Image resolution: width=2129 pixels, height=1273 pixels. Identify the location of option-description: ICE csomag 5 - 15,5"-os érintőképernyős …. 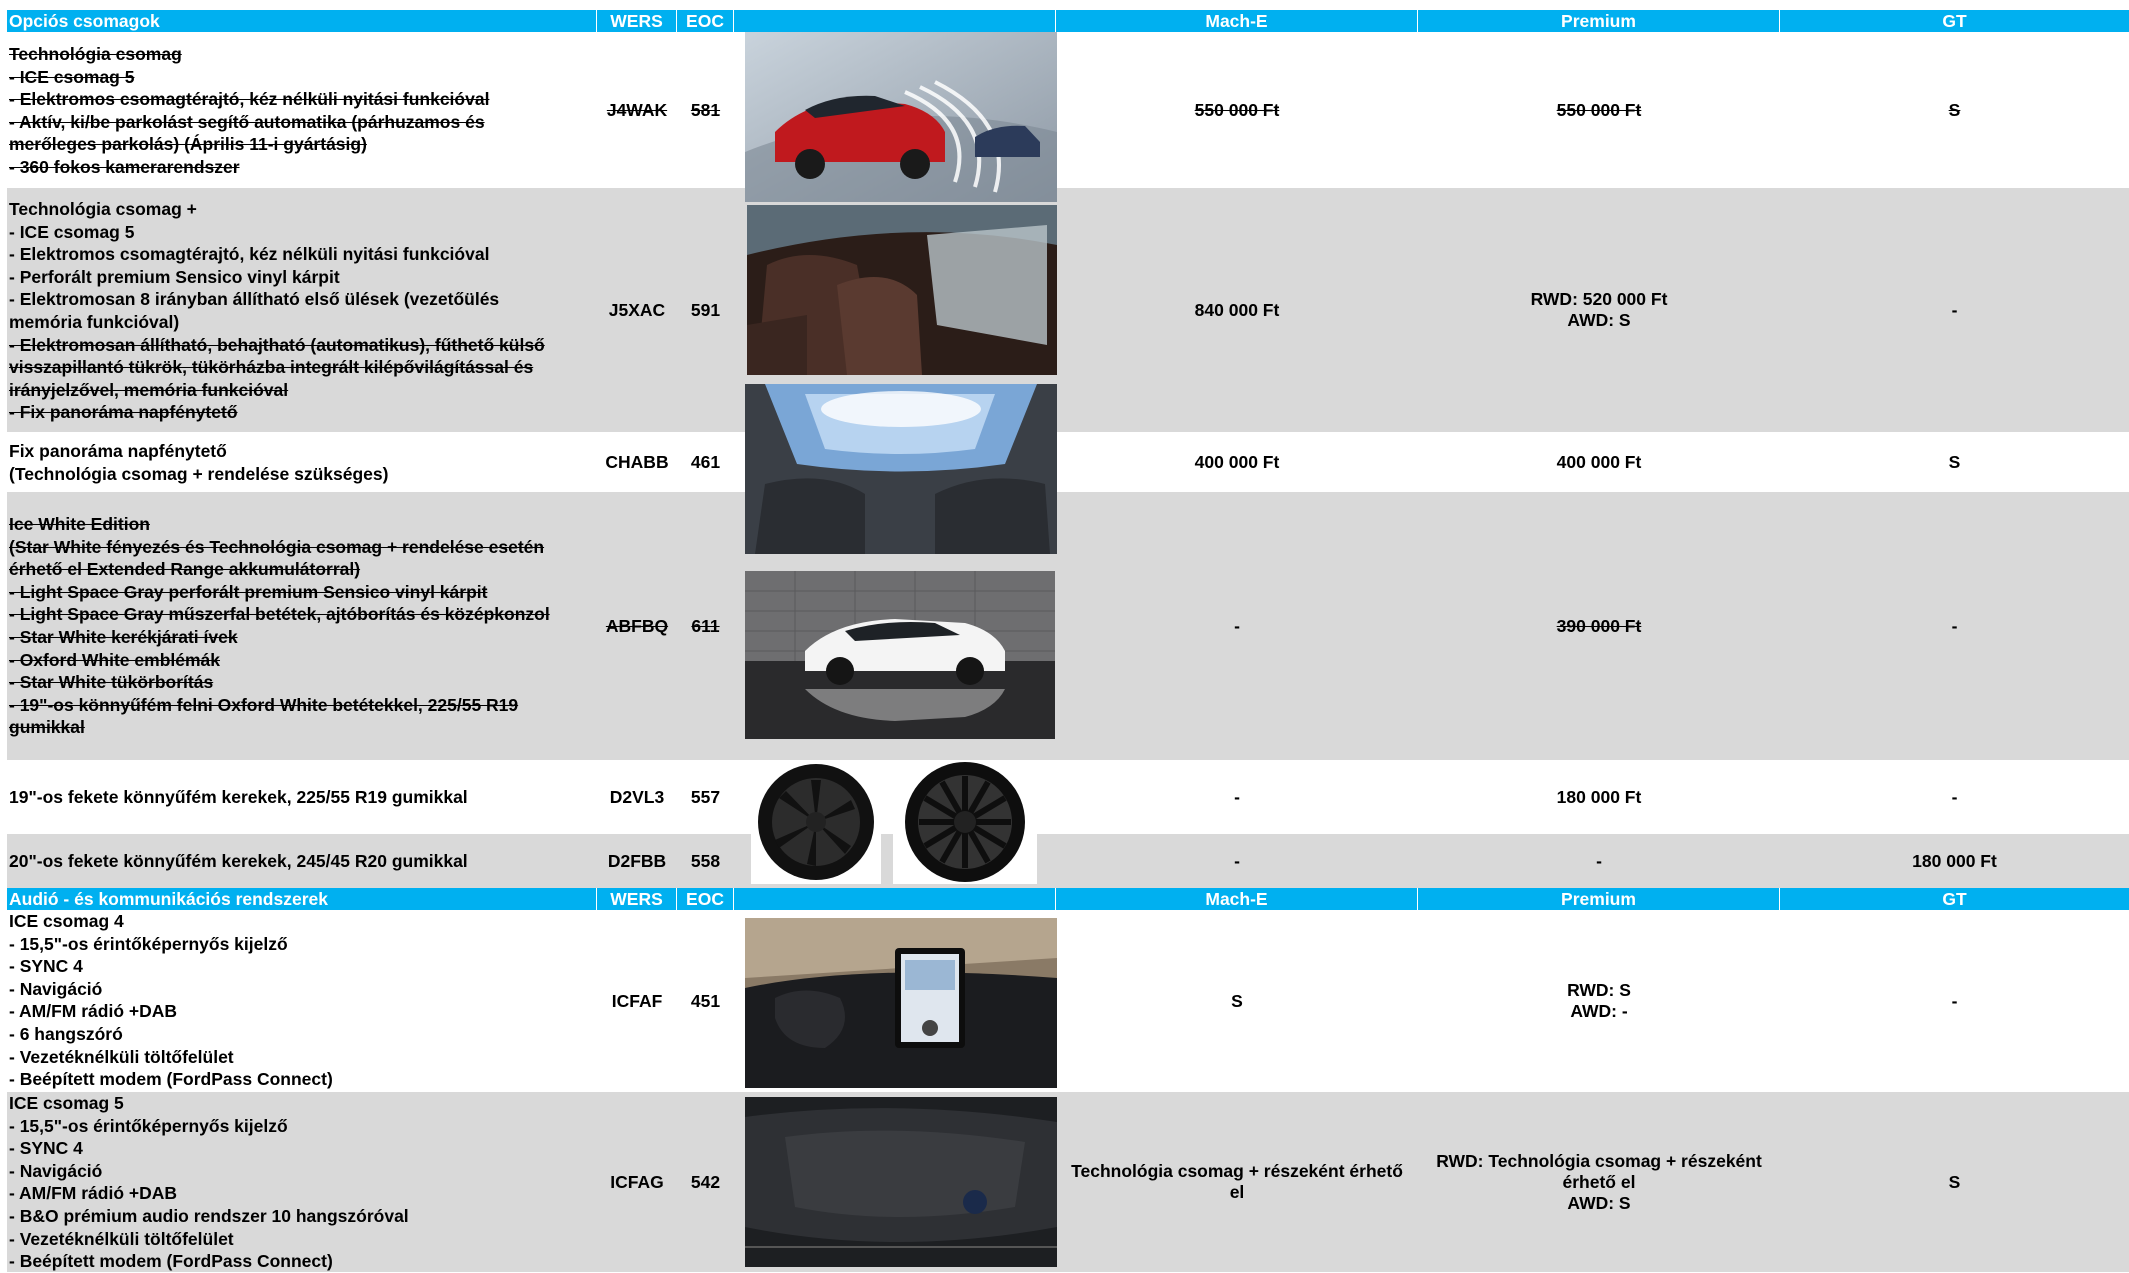
(302, 1182).